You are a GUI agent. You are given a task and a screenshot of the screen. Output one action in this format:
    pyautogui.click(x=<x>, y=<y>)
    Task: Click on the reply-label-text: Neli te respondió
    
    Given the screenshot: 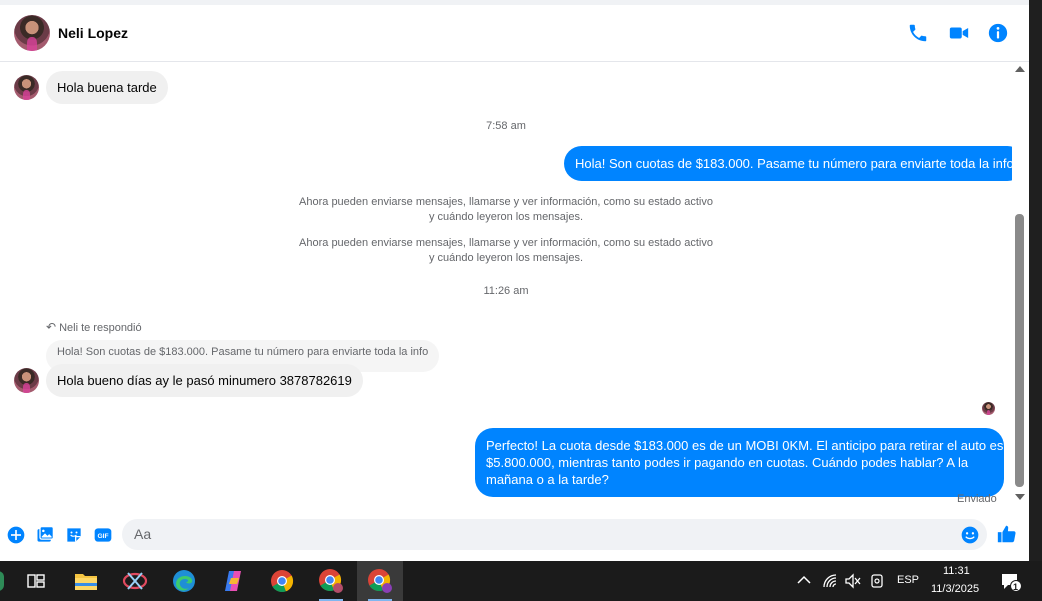 What is the action you would take?
    pyautogui.click(x=100, y=328)
    